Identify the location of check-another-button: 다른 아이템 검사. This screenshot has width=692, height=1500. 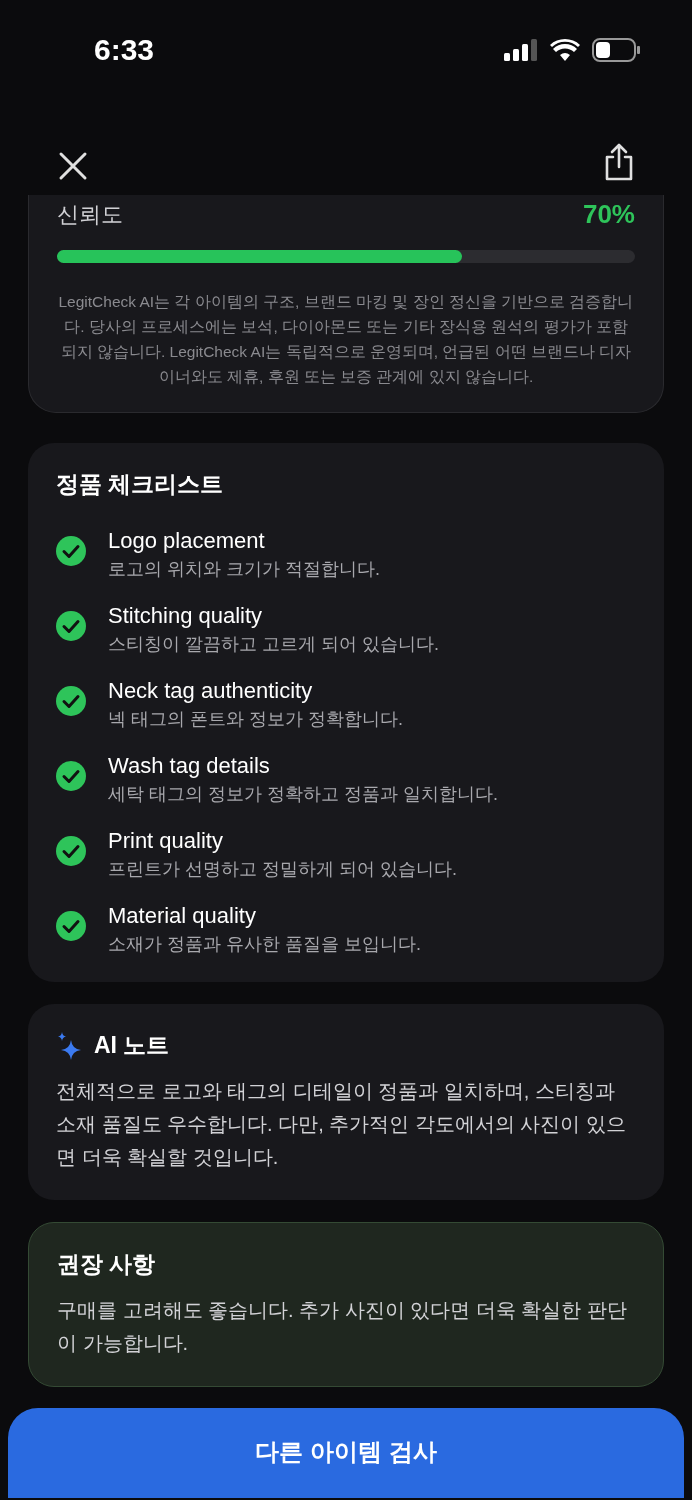
(346, 1453).